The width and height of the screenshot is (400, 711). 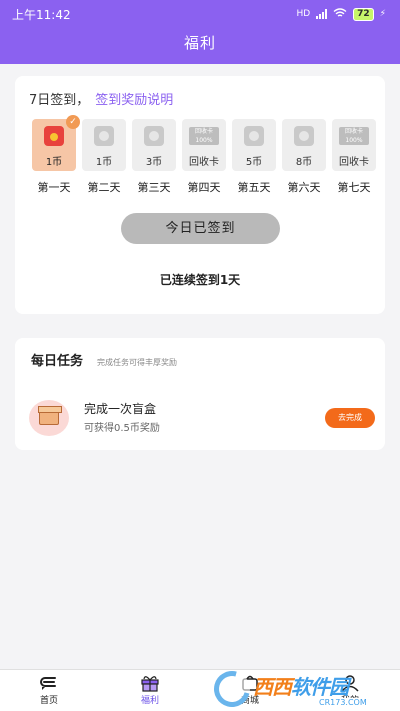 What do you see at coordinates (254, 187) in the screenshot?
I see `day-name: 第五天` at bounding box center [254, 187].